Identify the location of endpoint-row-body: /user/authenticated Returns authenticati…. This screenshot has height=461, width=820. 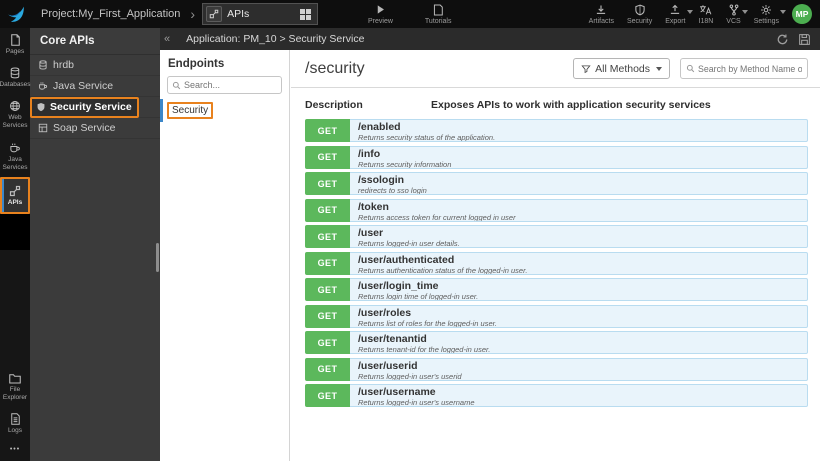
(579, 263).